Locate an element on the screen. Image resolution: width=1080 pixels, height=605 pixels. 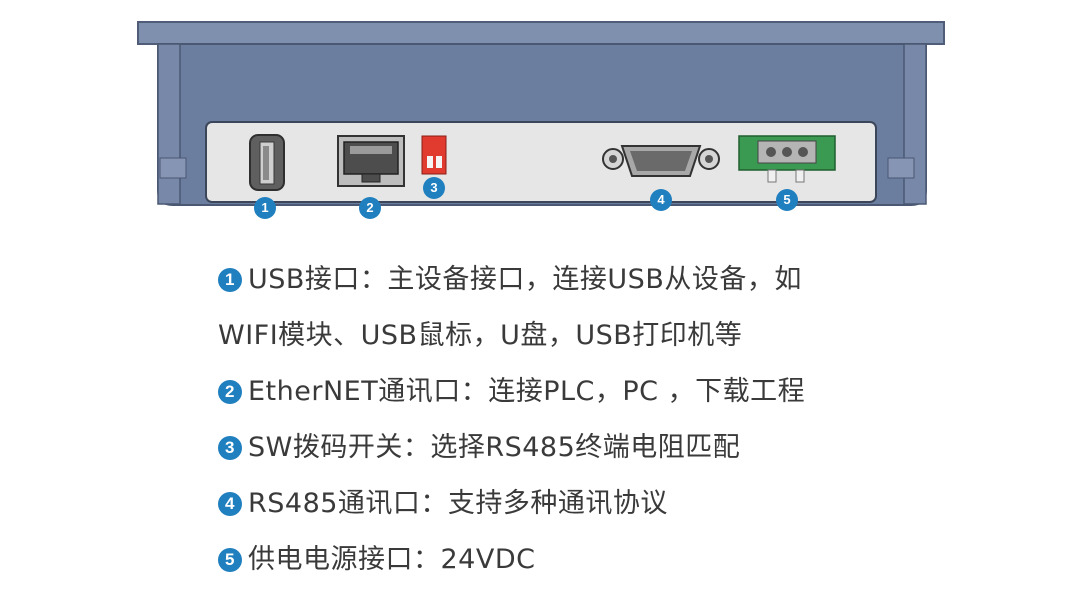
port-number-usb: 1 is located at coordinates (265, 207).